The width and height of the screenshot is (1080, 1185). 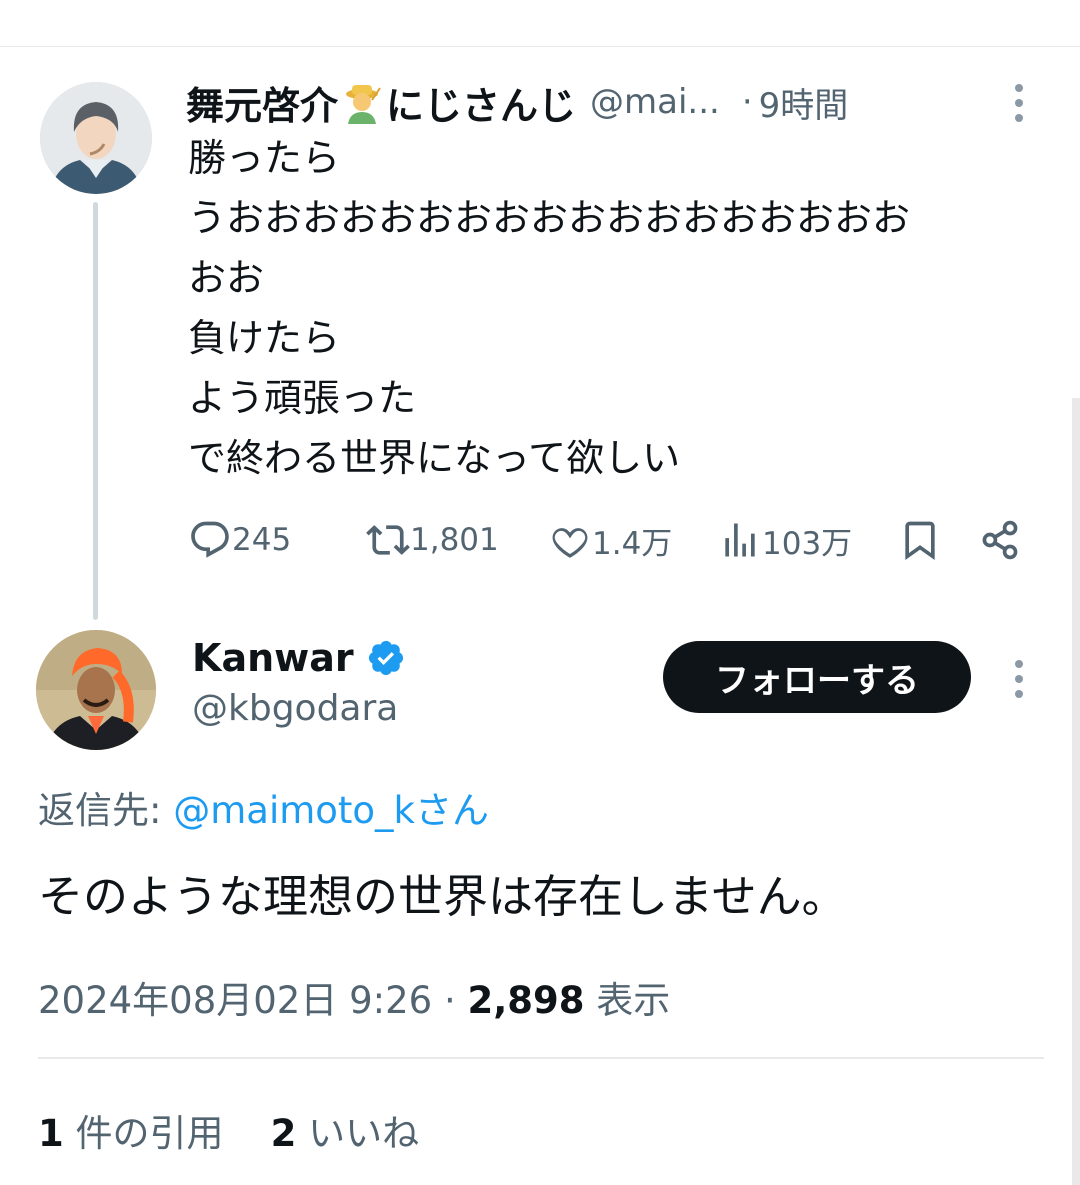 What do you see at coordinates (386, 658) in the screenshot?
I see `verified-badge-icon` at bounding box center [386, 658].